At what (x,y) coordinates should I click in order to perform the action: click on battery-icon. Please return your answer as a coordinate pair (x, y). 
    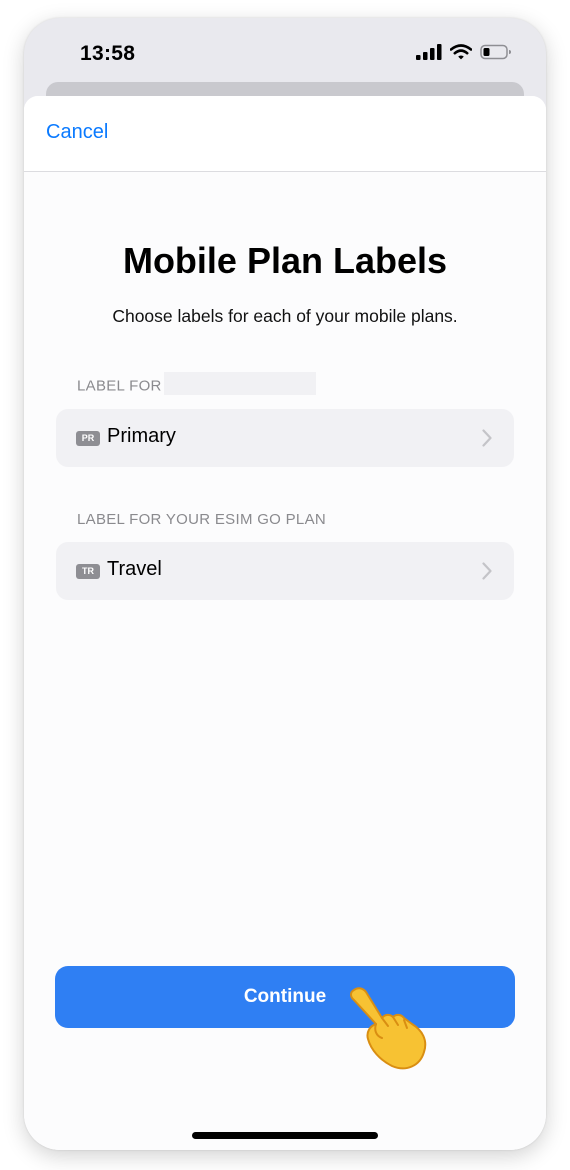
    Looking at the image, I should click on (495, 52).